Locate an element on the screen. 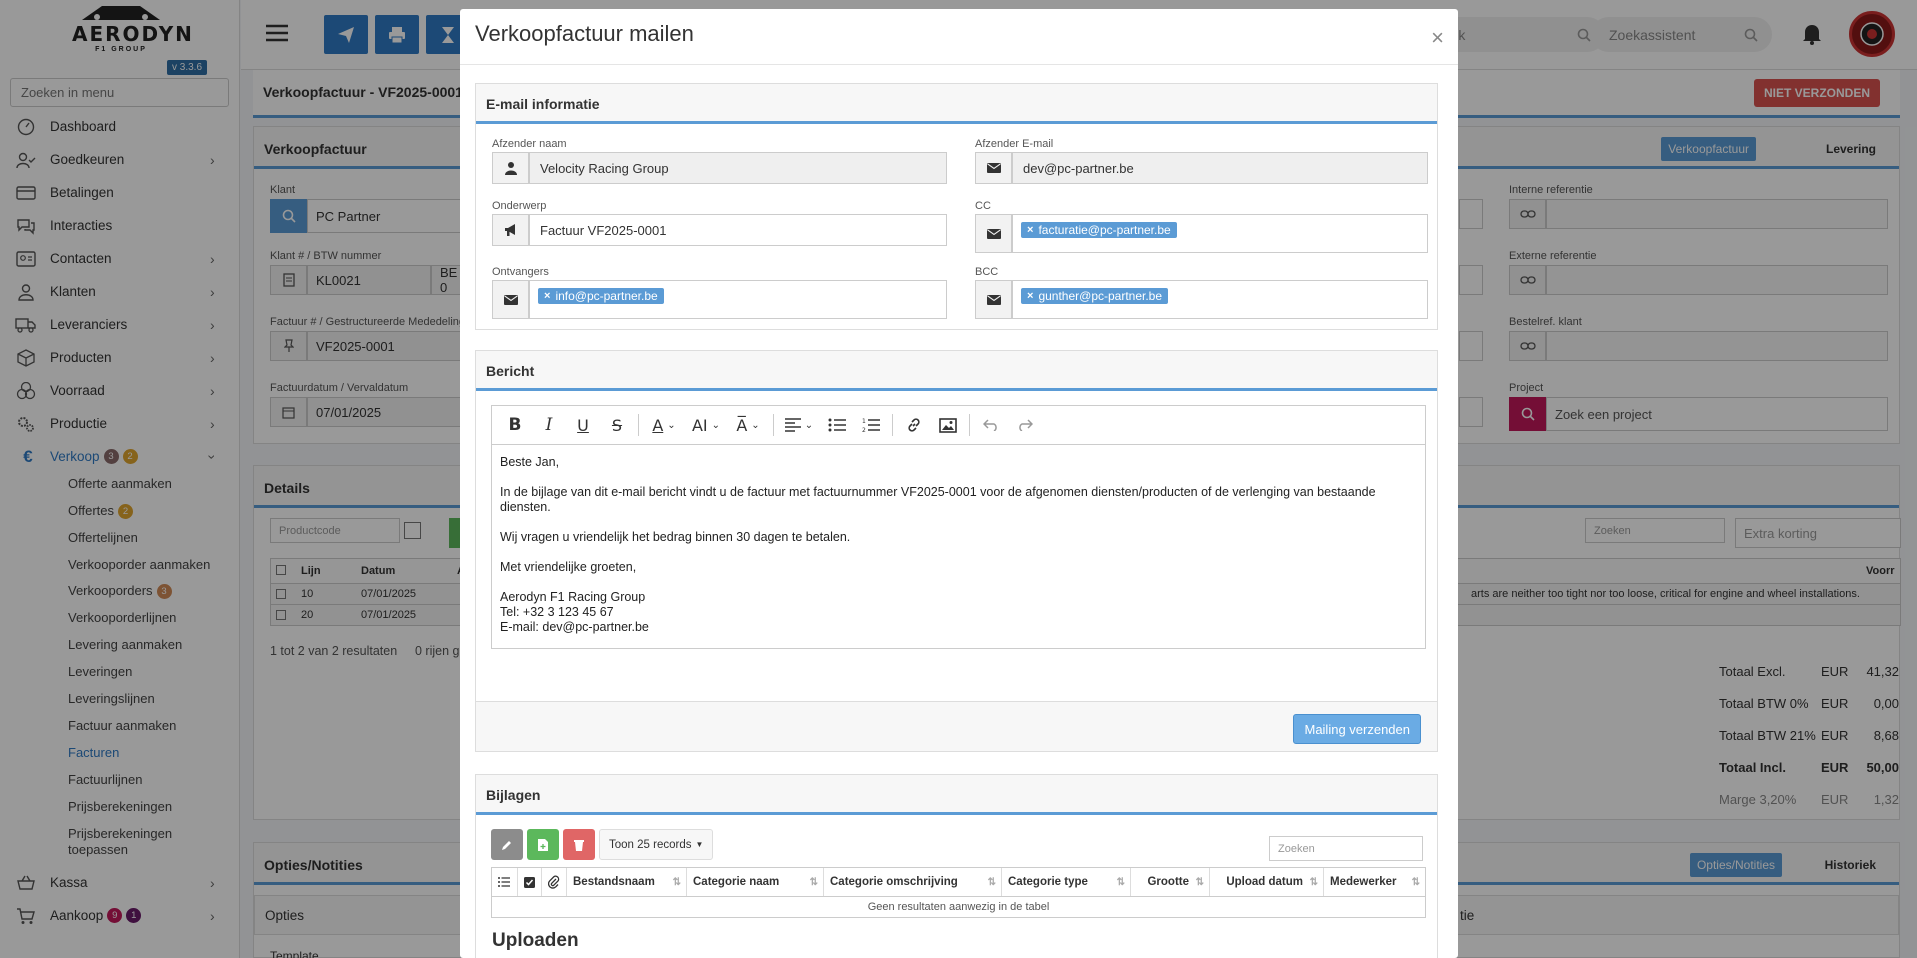 This screenshot has width=1917, height=958. redo-button is located at coordinates (1025, 425).